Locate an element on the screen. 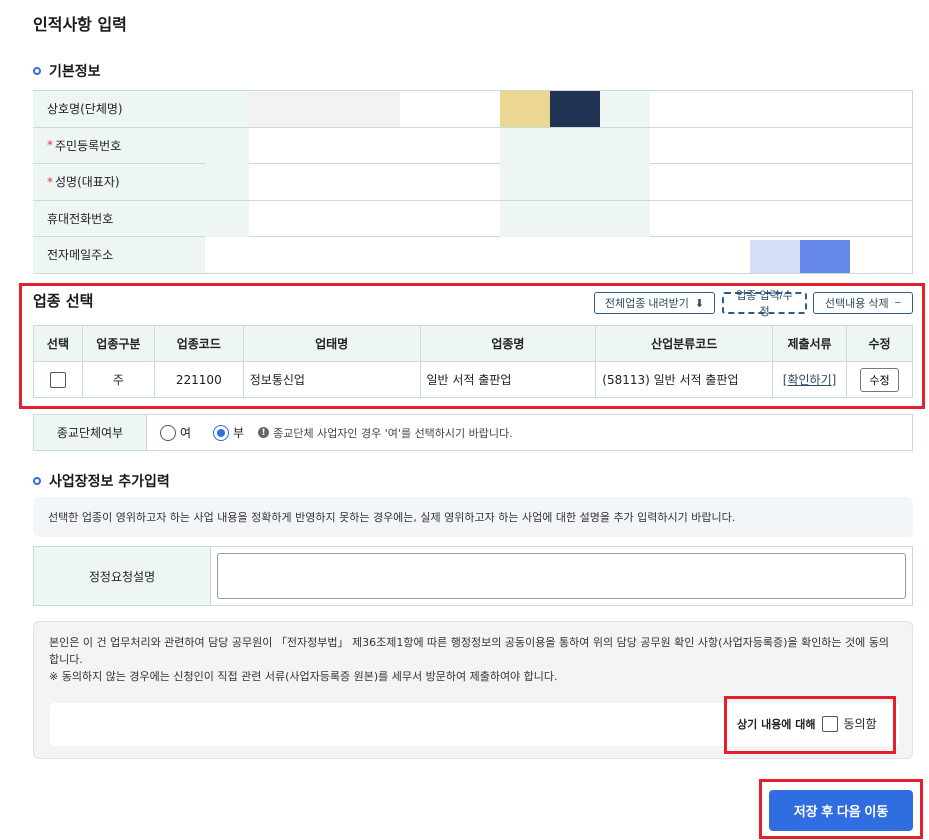 This screenshot has width=929, height=840. documents-cell: [확인하기] is located at coordinates (809, 379).